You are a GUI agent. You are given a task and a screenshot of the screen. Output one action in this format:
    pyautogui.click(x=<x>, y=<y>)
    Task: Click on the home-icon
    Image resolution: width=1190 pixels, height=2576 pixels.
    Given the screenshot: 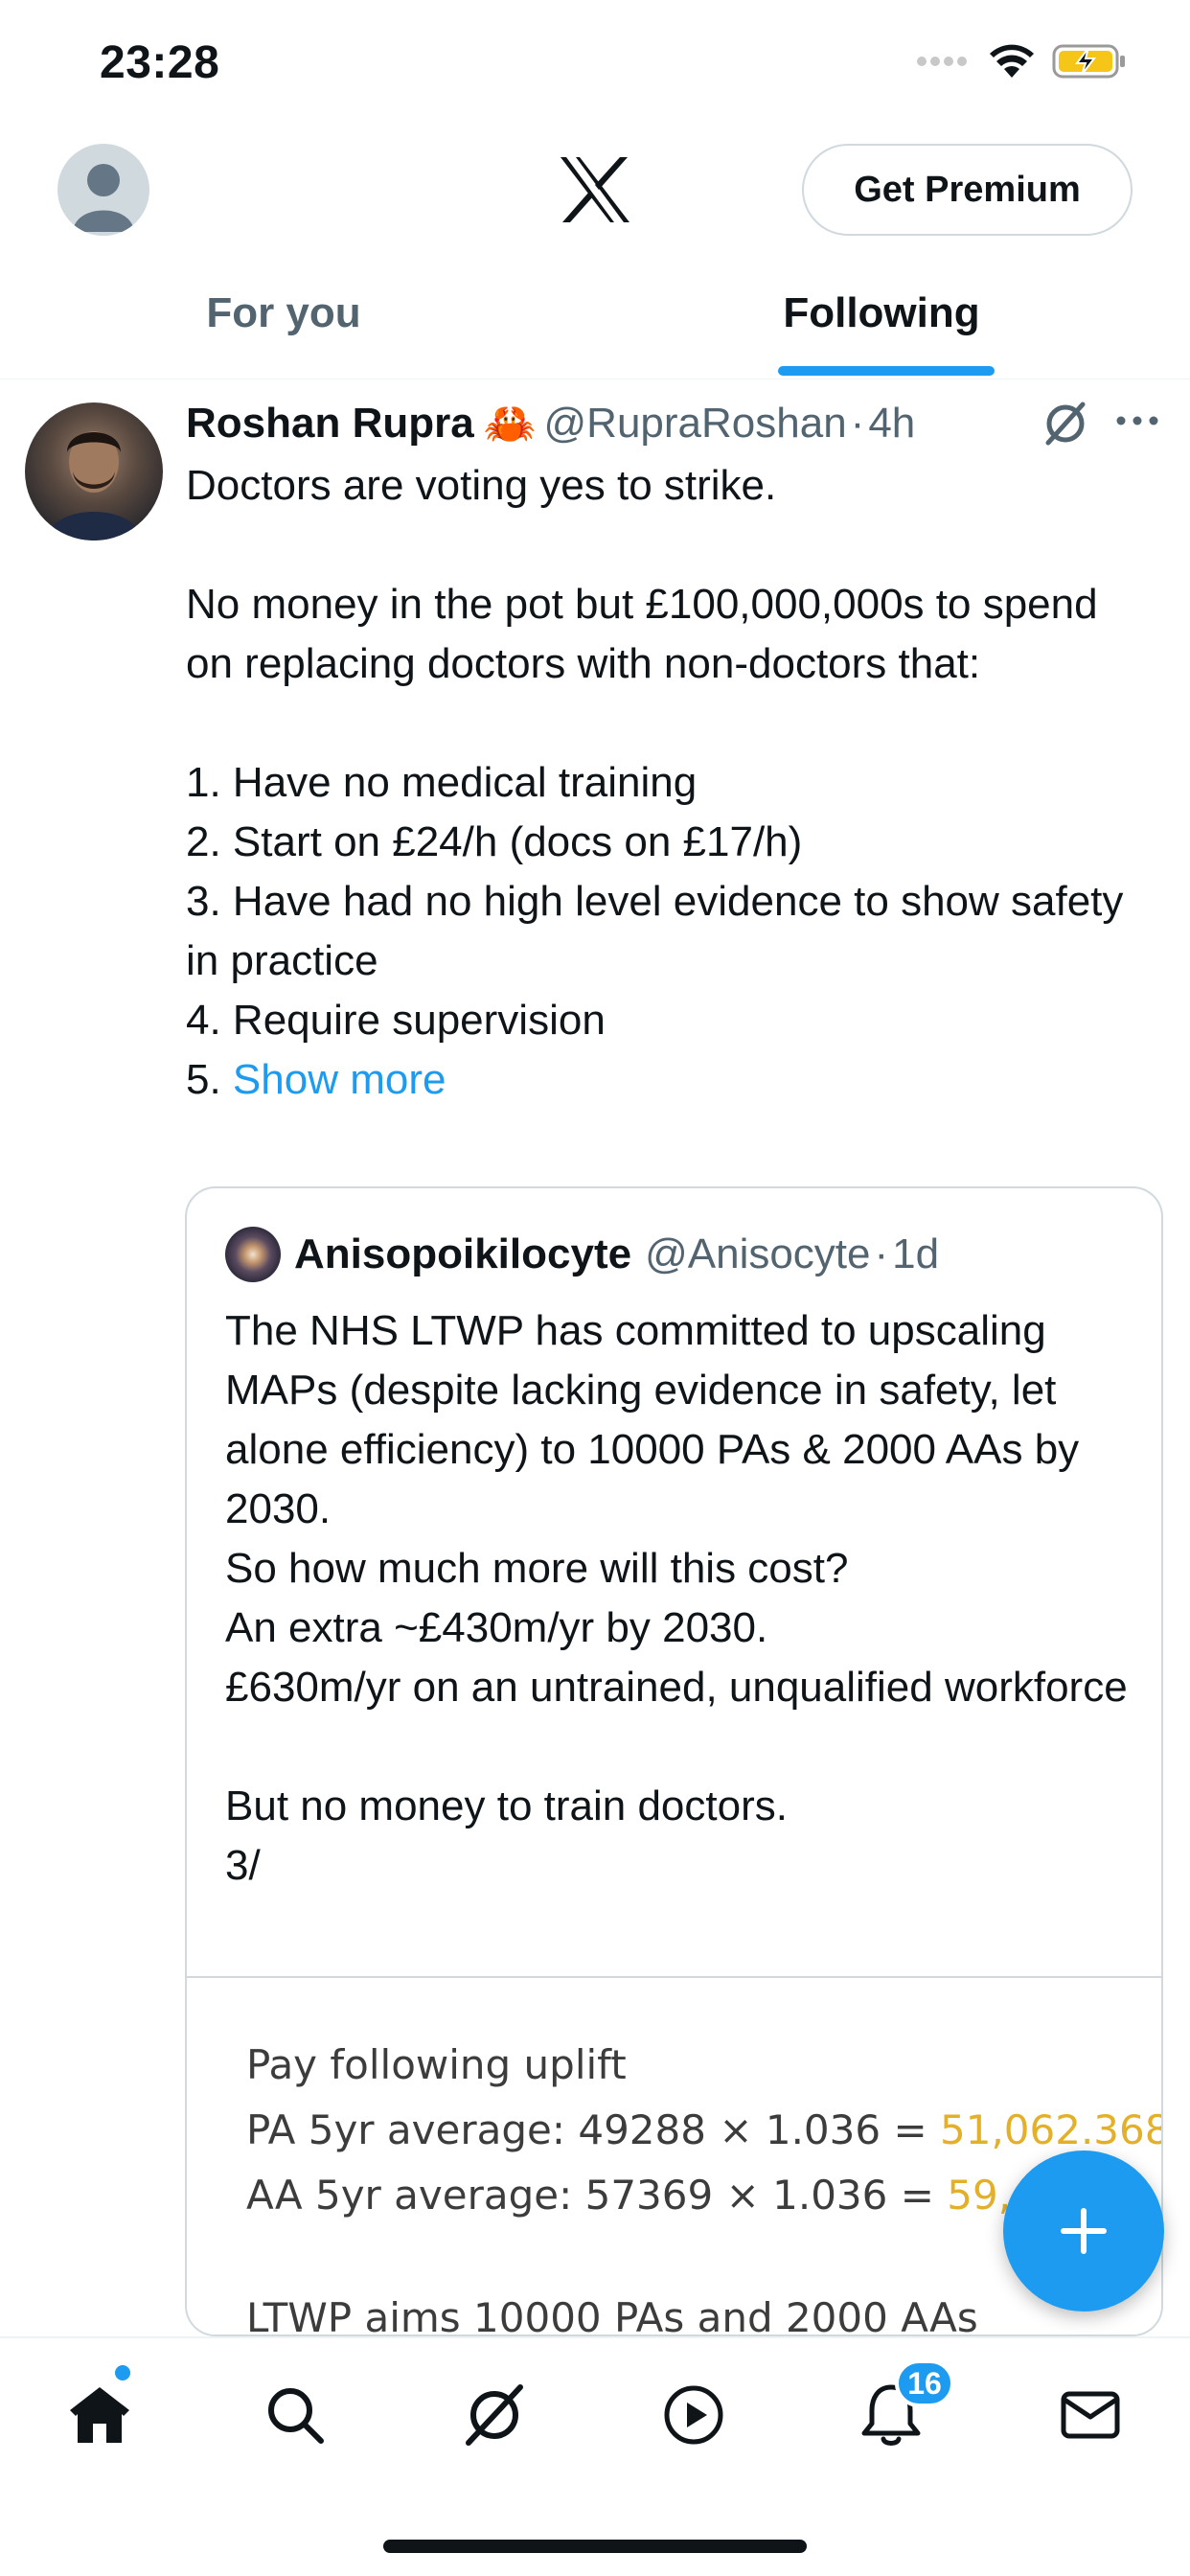 What is the action you would take?
    pyautogui.click(x=99, y=2415)
    